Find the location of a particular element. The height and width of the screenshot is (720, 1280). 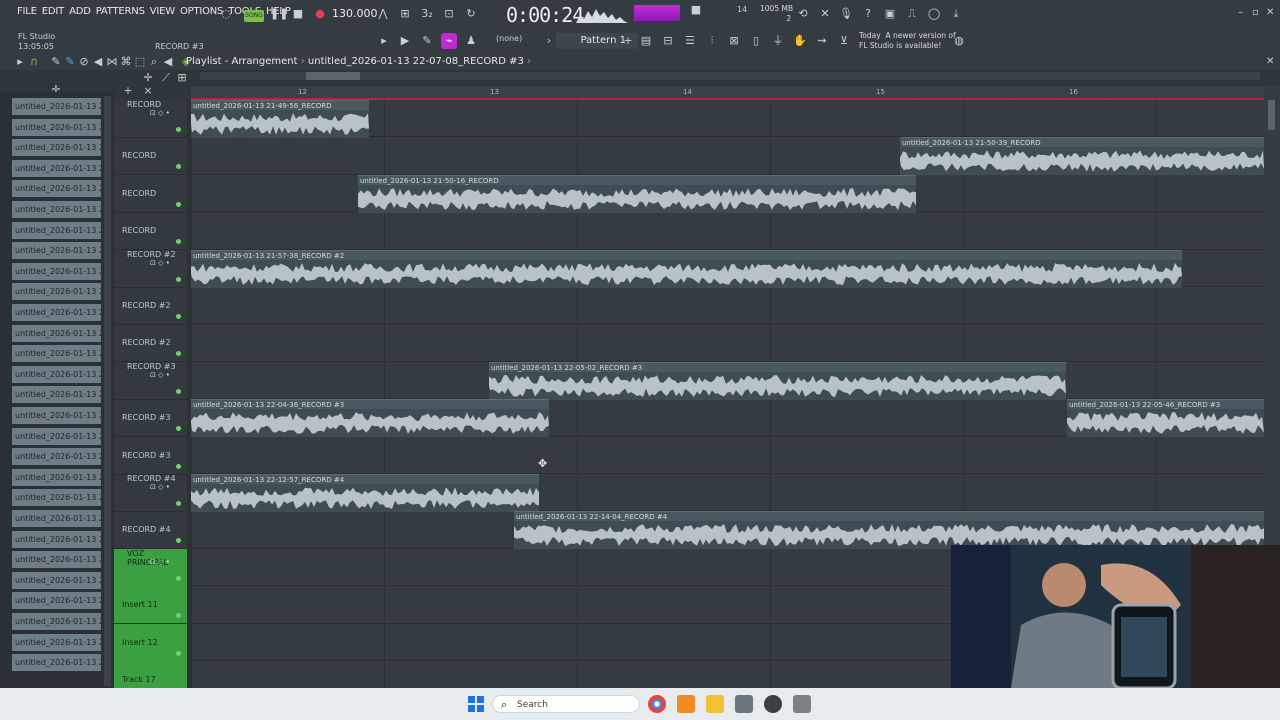

audio-clip: untitled_2026-01-13 22-12-57_RECORD #4 is located at coordinates (365, 493).